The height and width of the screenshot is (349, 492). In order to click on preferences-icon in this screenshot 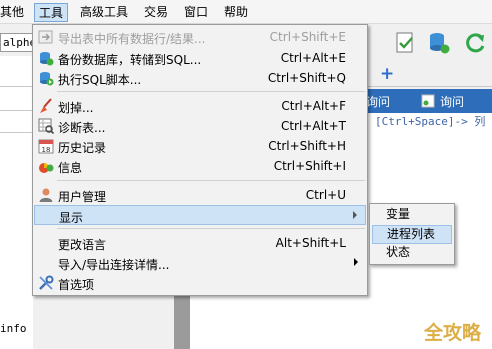, I will do `click(46, 282)`.